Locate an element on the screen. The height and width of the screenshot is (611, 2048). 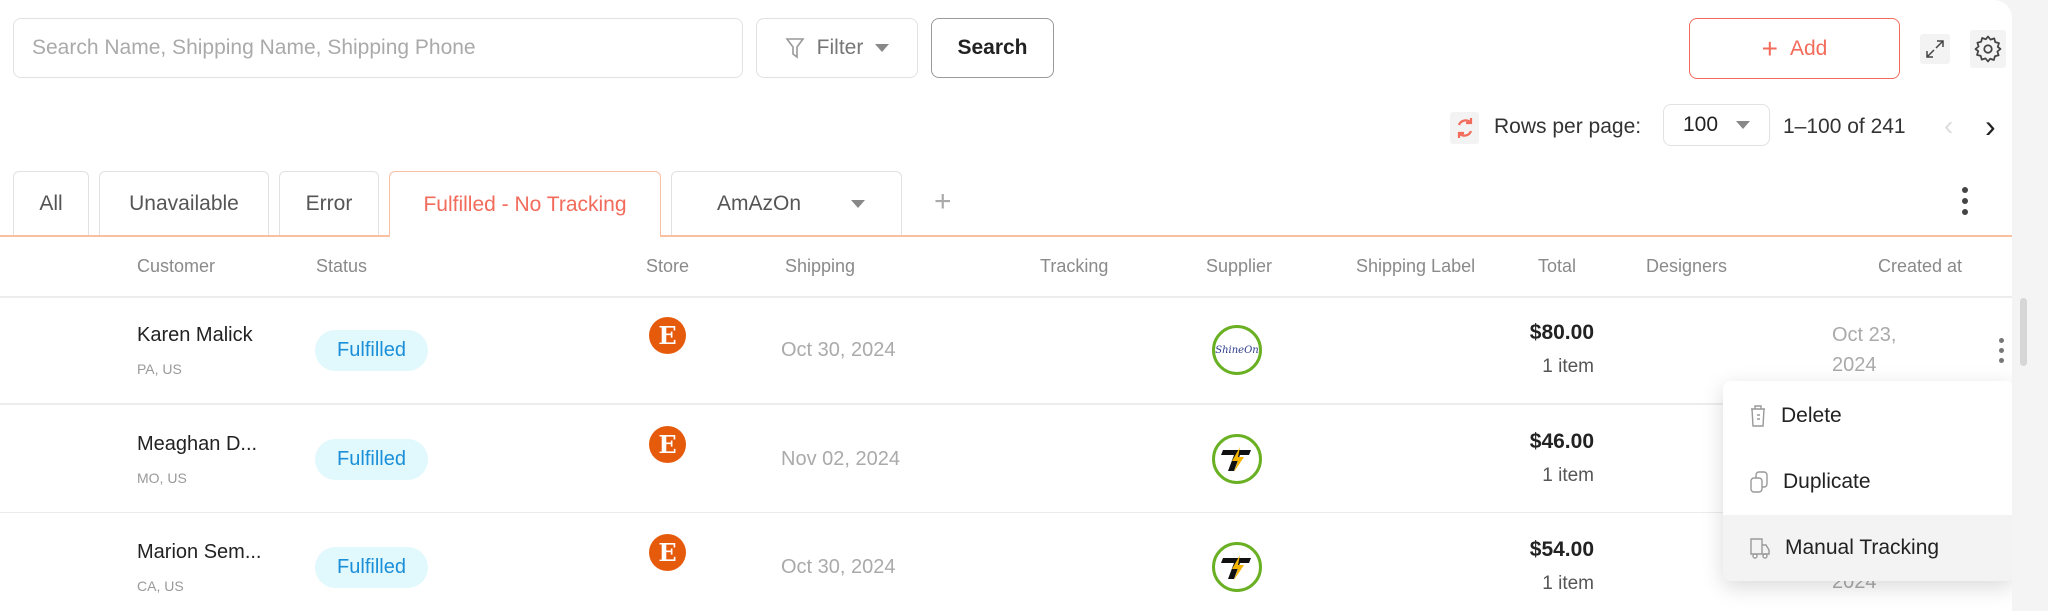
supplier-avatar: ShineOn is located at coordinates (1237, 350).